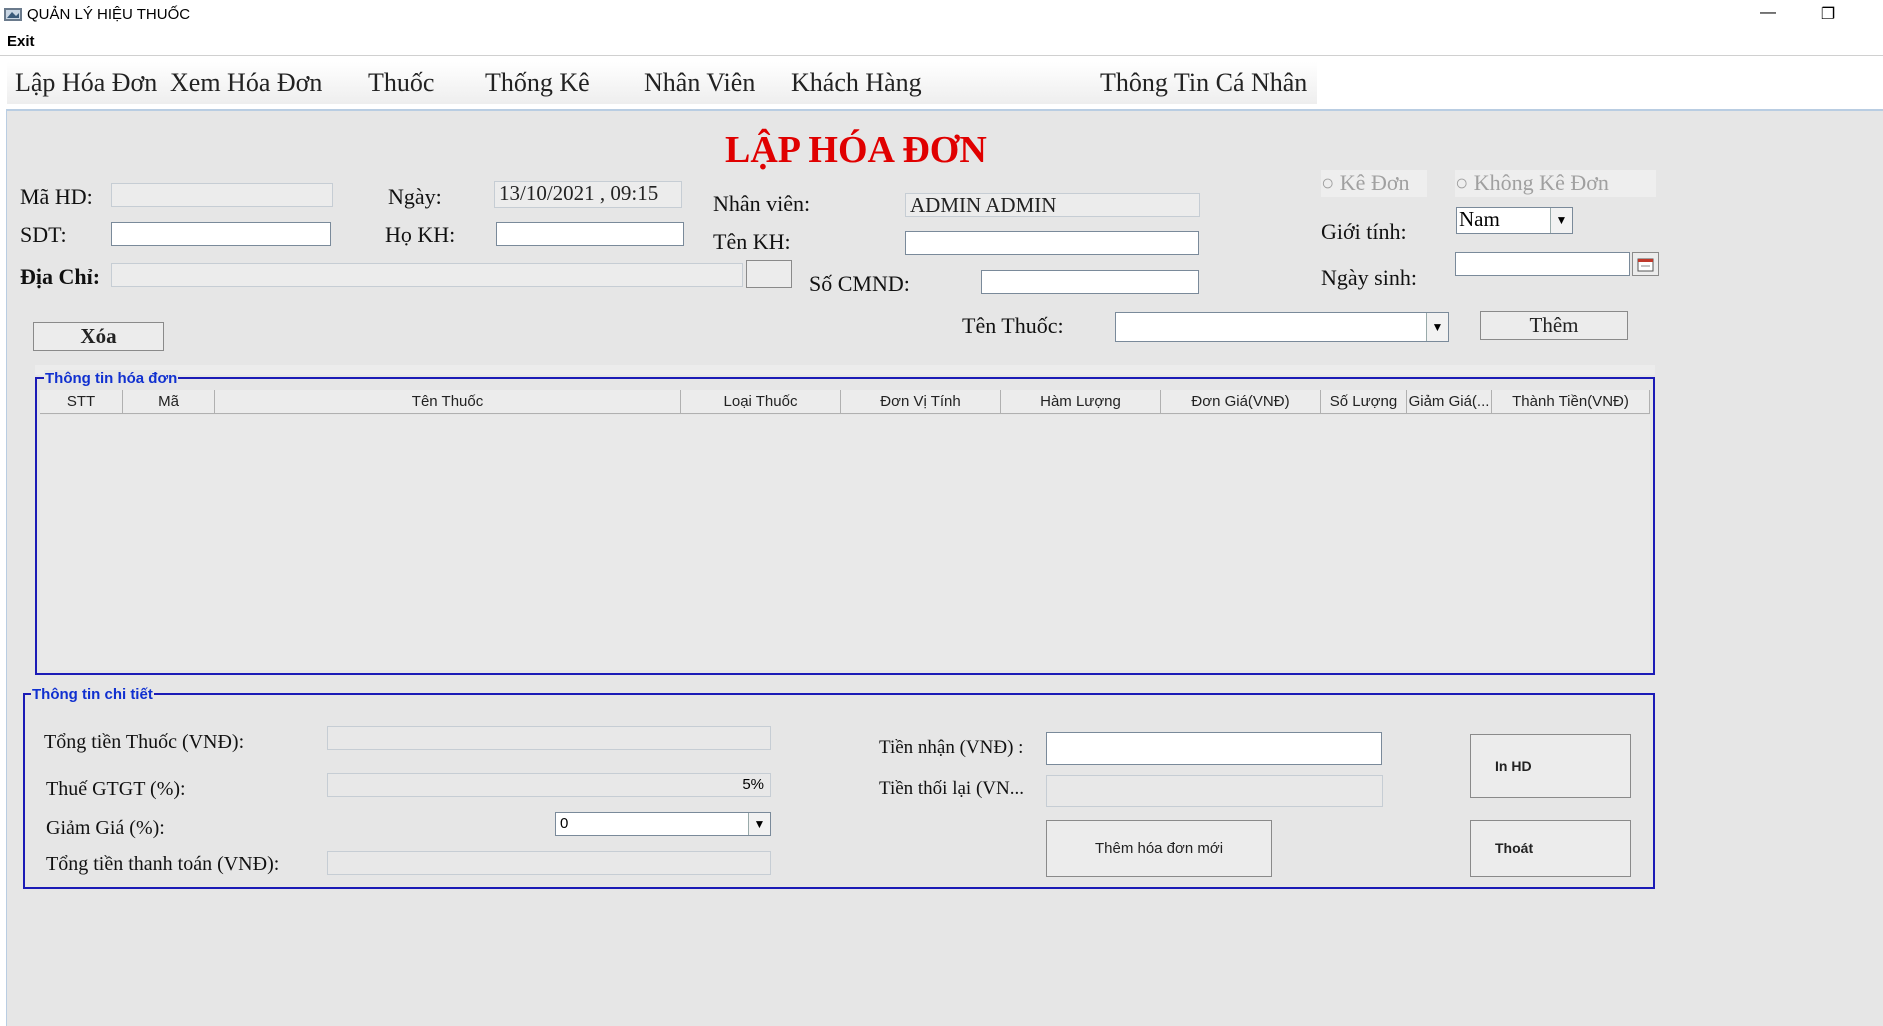 Image resolution: width=1883 pixels, height=1026 pixels. Describe the element at coordinates (81, 402) in the screenshot. I see `column-header: STT` at that location.